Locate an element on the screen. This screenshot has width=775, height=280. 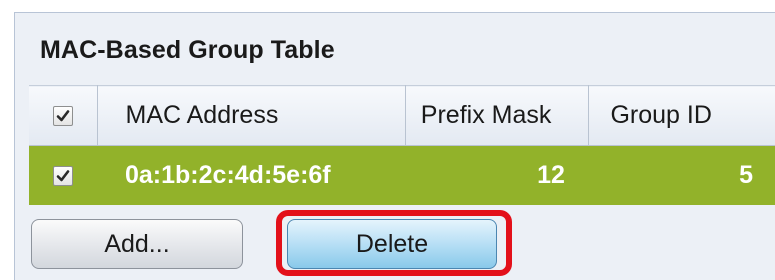
select-all-checkbox is located at coordinates (62, 116).